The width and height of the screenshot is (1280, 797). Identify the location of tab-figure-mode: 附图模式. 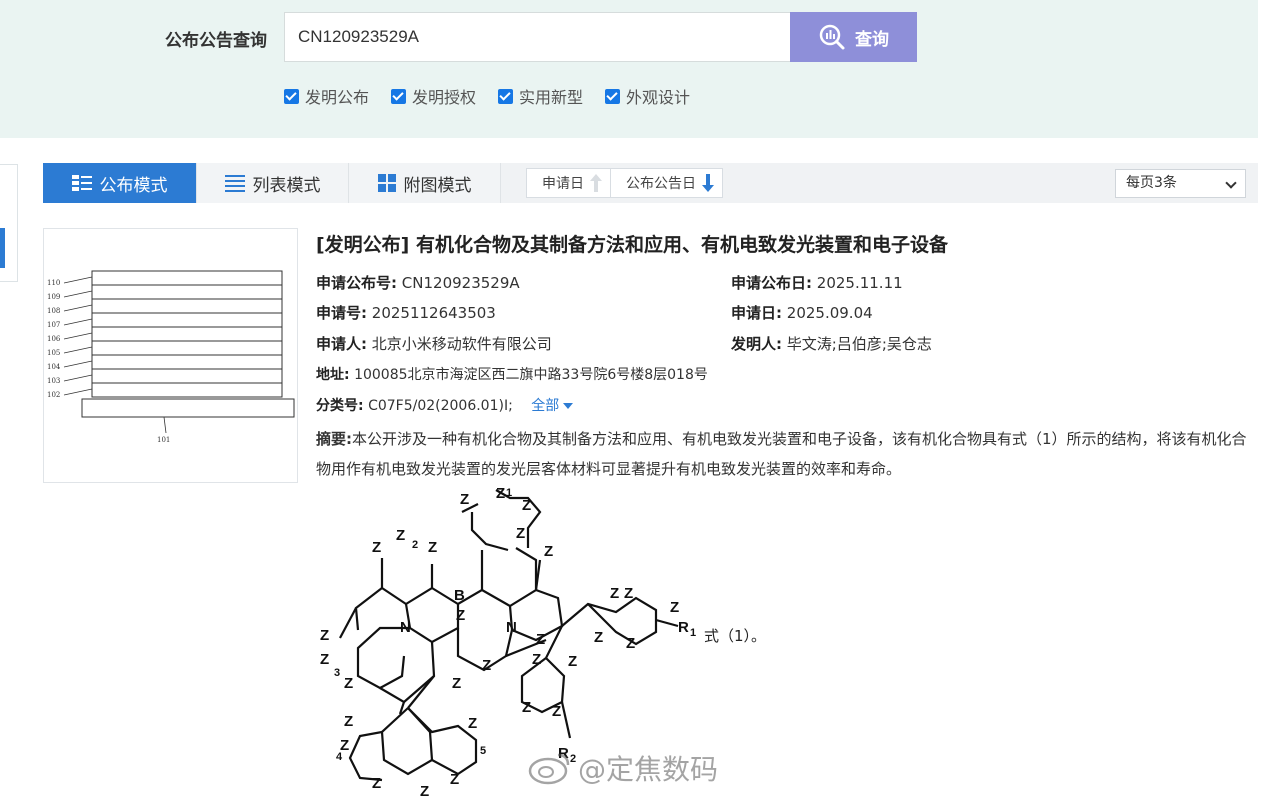
(425, 183).